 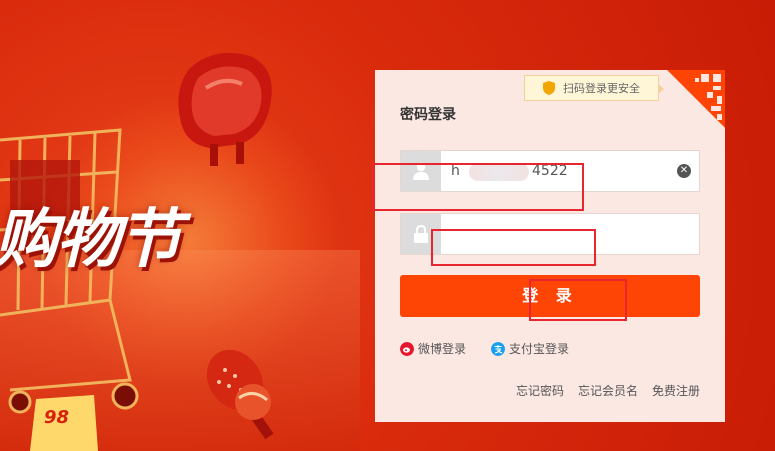 I want to click on shield-icon, so click(x=549, y=88).